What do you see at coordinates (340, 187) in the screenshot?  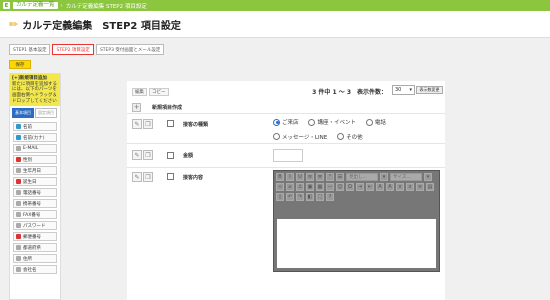 I see `smiley-icon: ☺` at bounding box center [340, 187].